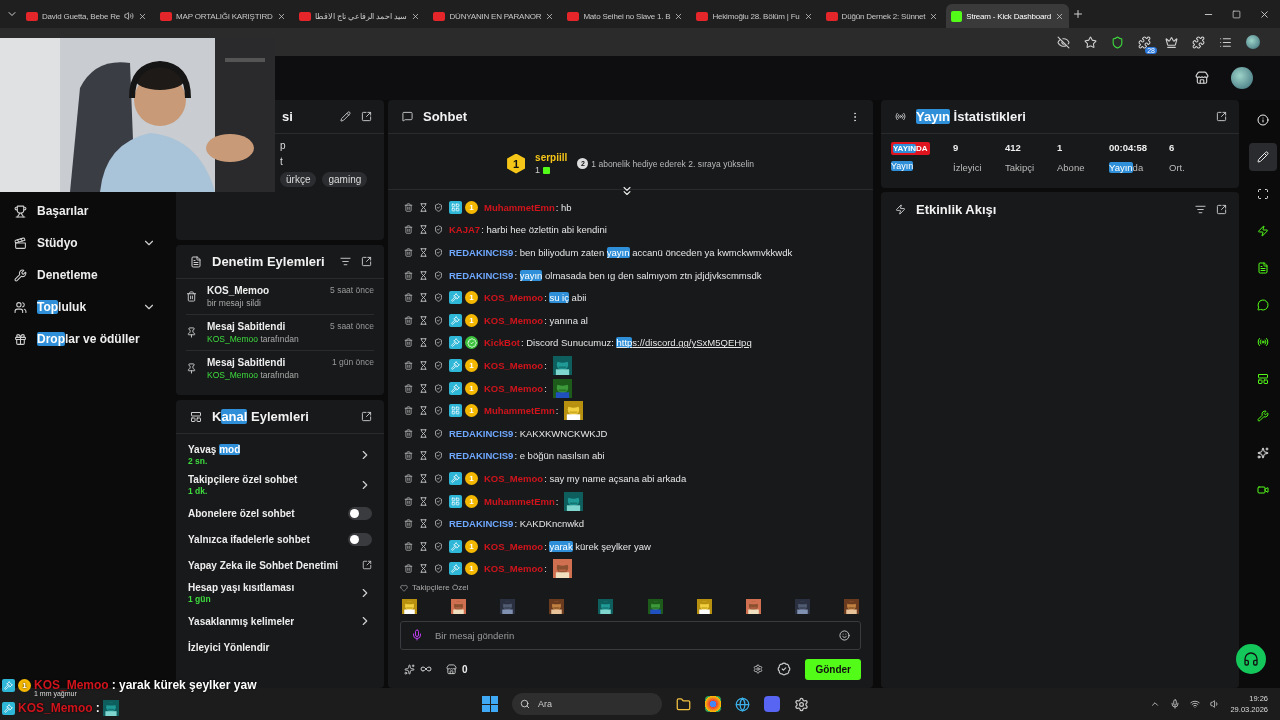  I want to click on speaker-icon, so click(129, 16).